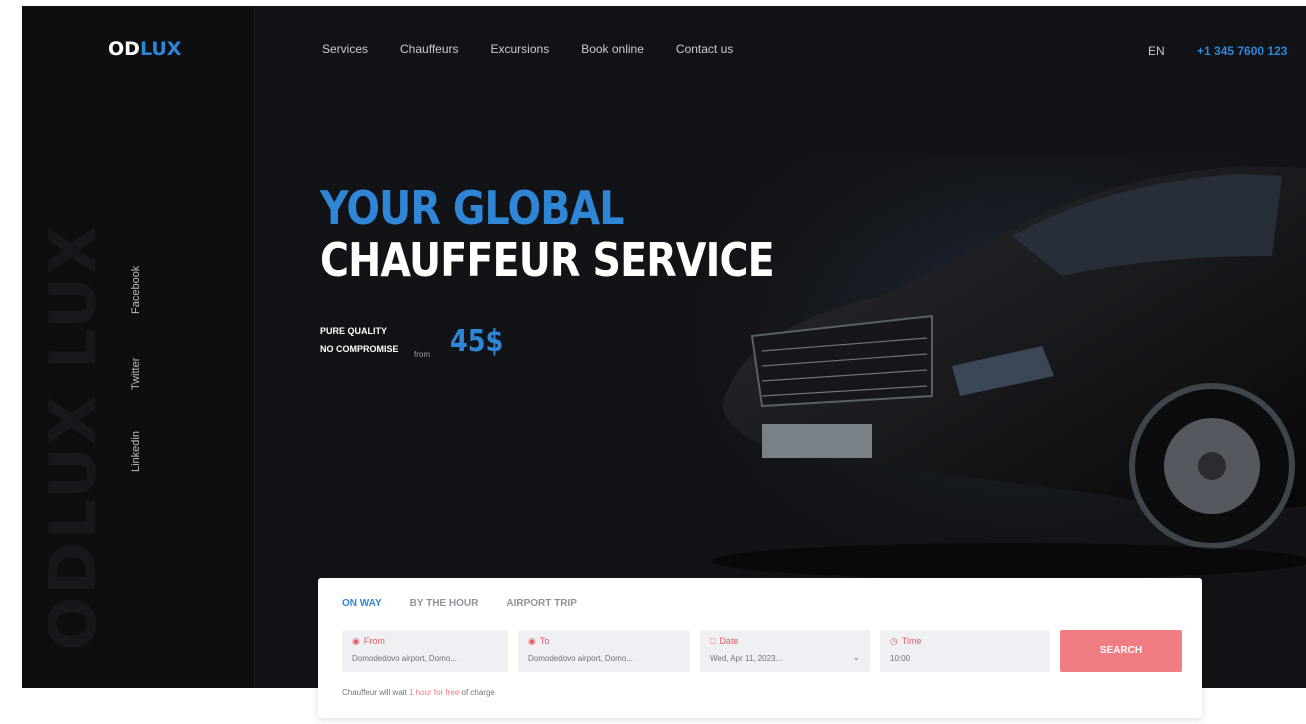  I want to click on nav-excursions: Excursions, so click(520, 49).